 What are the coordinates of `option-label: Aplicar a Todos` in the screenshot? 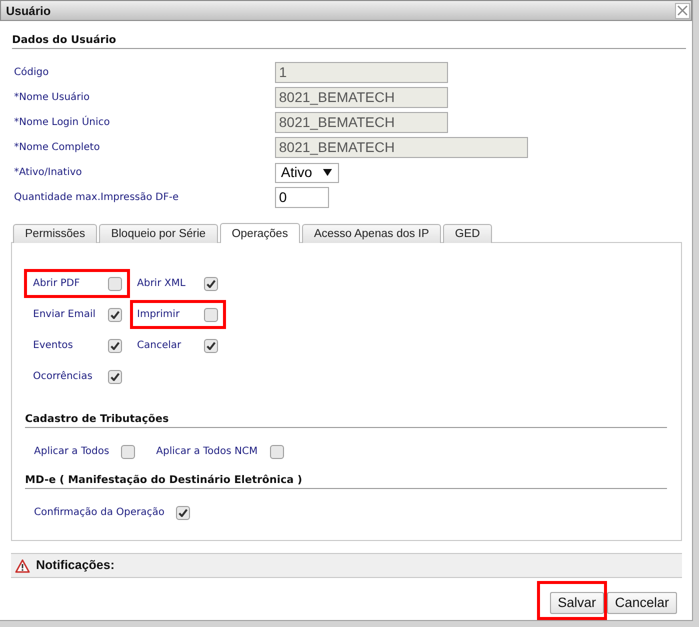 It's located at (72, 452).